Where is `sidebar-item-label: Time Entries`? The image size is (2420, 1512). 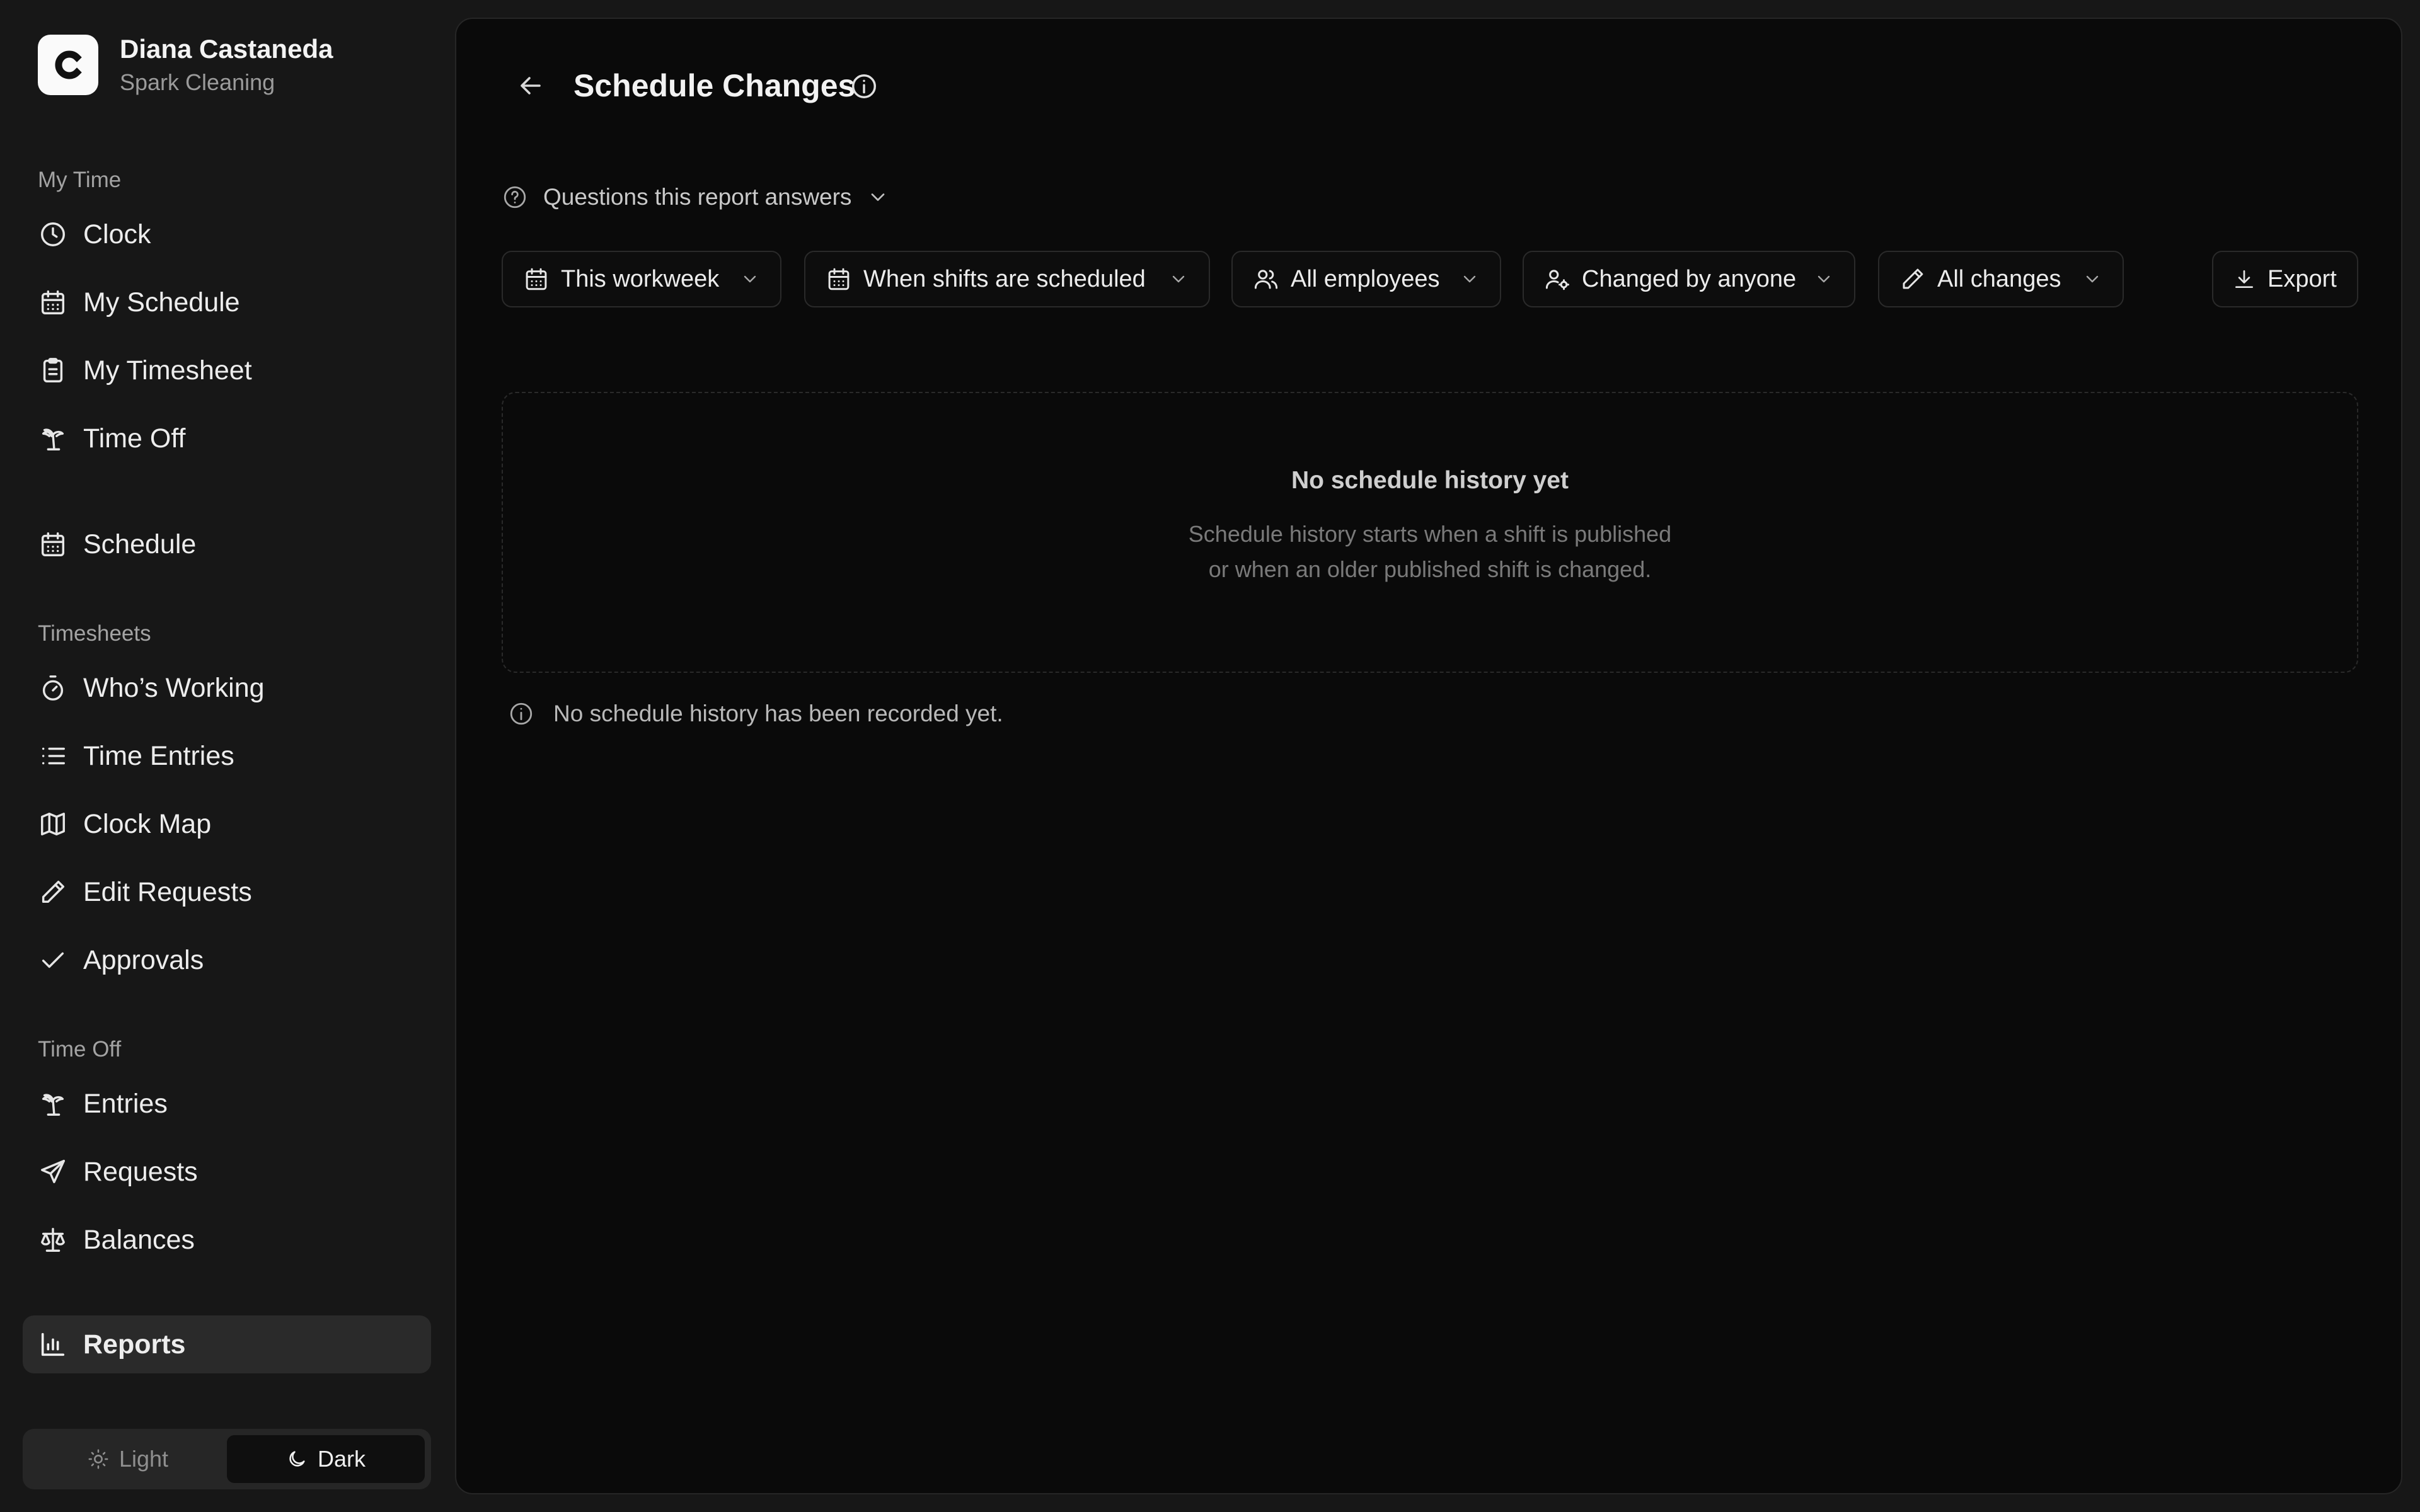 sidebar-item-label: Time Entries is located at coordinates (158, 756).